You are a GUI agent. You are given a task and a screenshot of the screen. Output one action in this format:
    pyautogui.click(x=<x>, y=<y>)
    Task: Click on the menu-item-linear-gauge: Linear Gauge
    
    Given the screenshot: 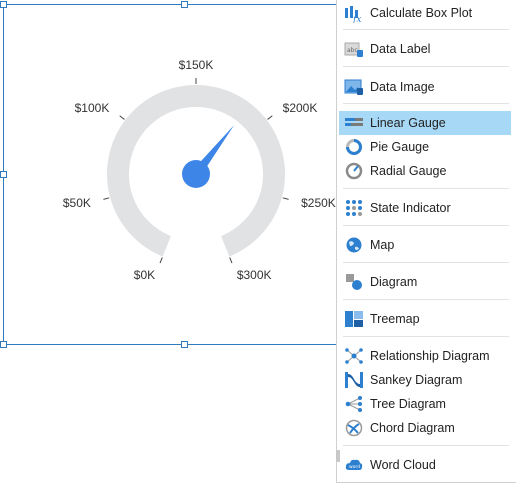 What is the action you would take?
    pyautogui.click(x=425, y=123)
    